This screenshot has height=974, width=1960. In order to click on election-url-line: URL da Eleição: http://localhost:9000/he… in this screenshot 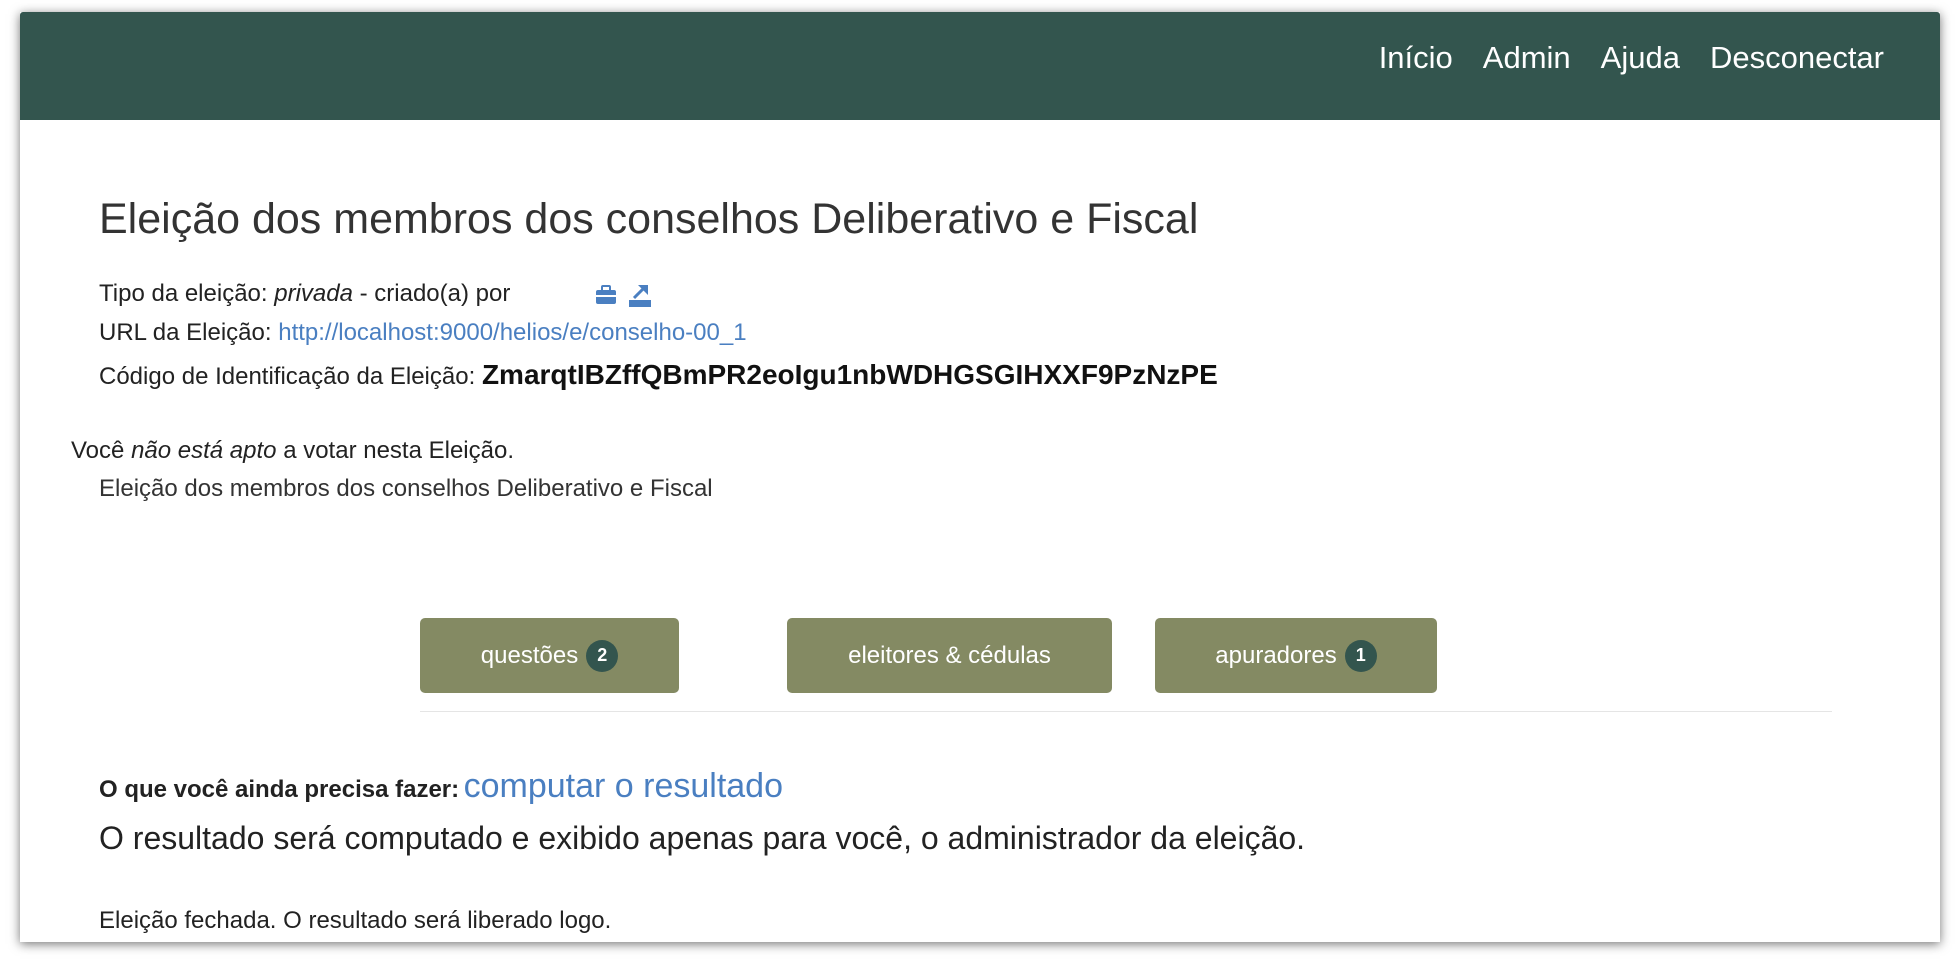, I will do `click(423, 333)`.